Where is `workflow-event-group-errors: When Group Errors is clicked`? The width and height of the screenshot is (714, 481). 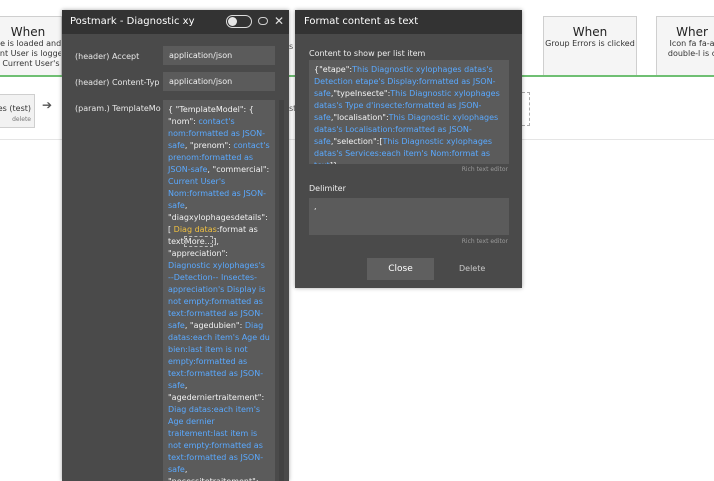 workflow-event-group-errors: When Group Errors is clicked is located at coordinates (590, 45).